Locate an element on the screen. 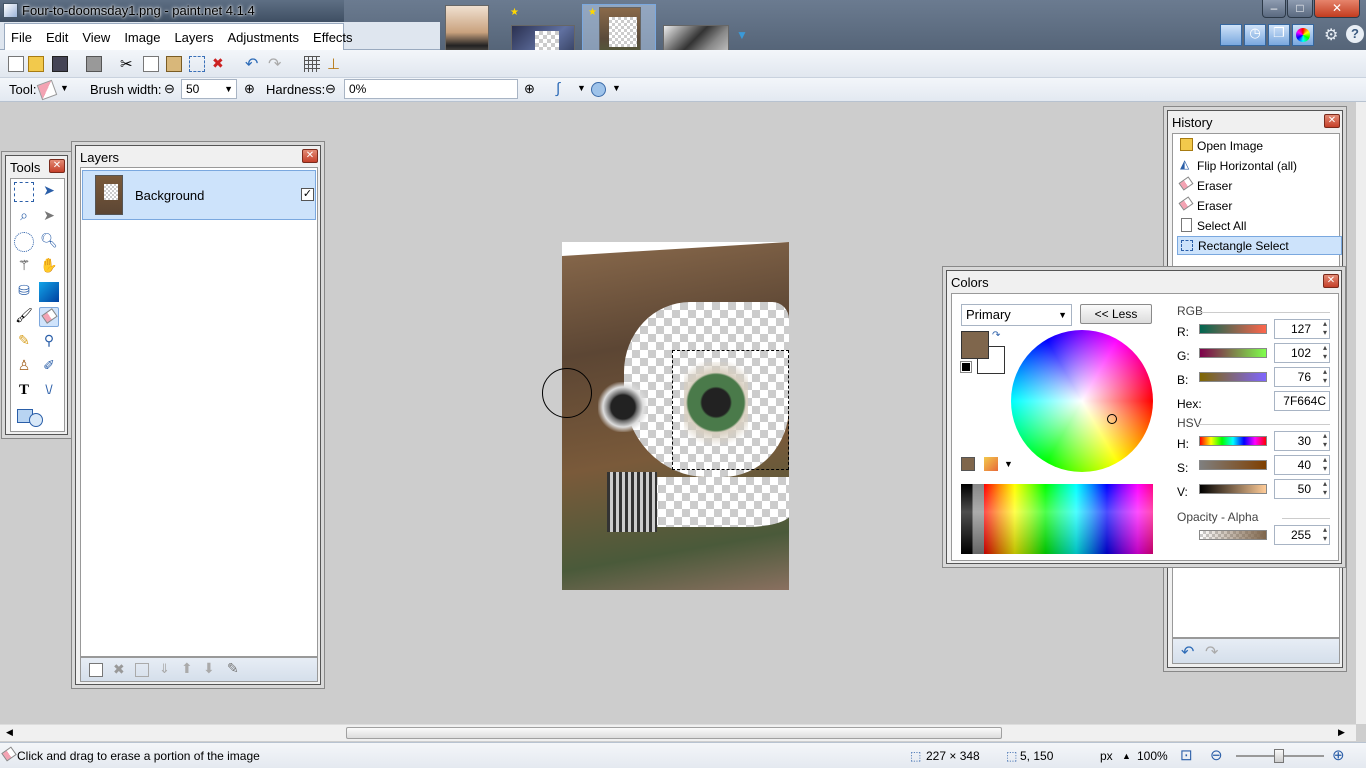 The width and height of the screenshot is (1366, 768). tools-panel-close-button: ✕ is located at coordinates (57, 166).